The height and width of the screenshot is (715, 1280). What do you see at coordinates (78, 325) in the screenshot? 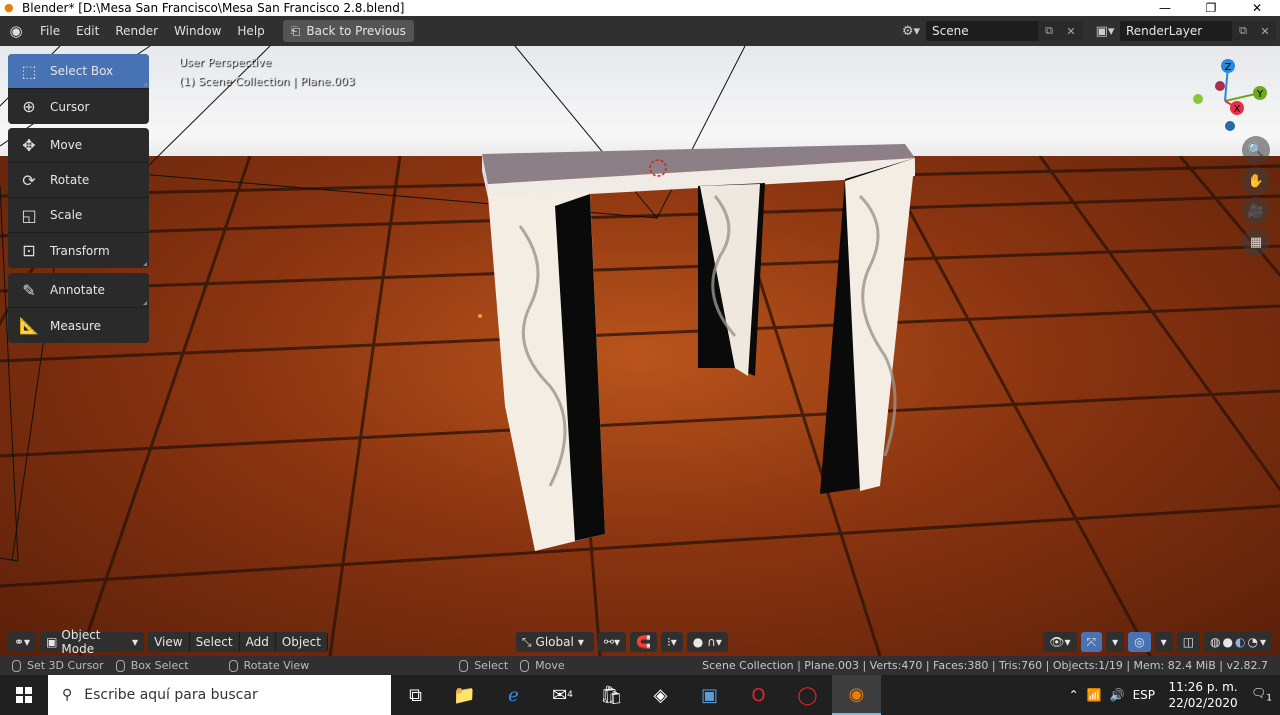
I see `tool-measure: 📐 Measure` at bounding box center [78, 325].